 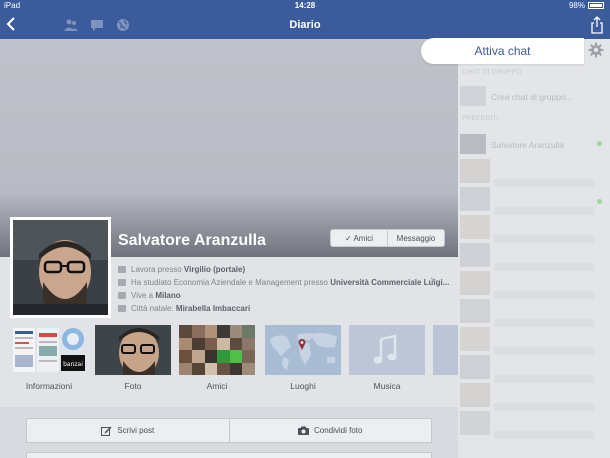 What do you see at coordinates (528, 145) in the screenshot?
I see `contact-name: Salvatore Aranzulla` at bounding box center [528, 145].